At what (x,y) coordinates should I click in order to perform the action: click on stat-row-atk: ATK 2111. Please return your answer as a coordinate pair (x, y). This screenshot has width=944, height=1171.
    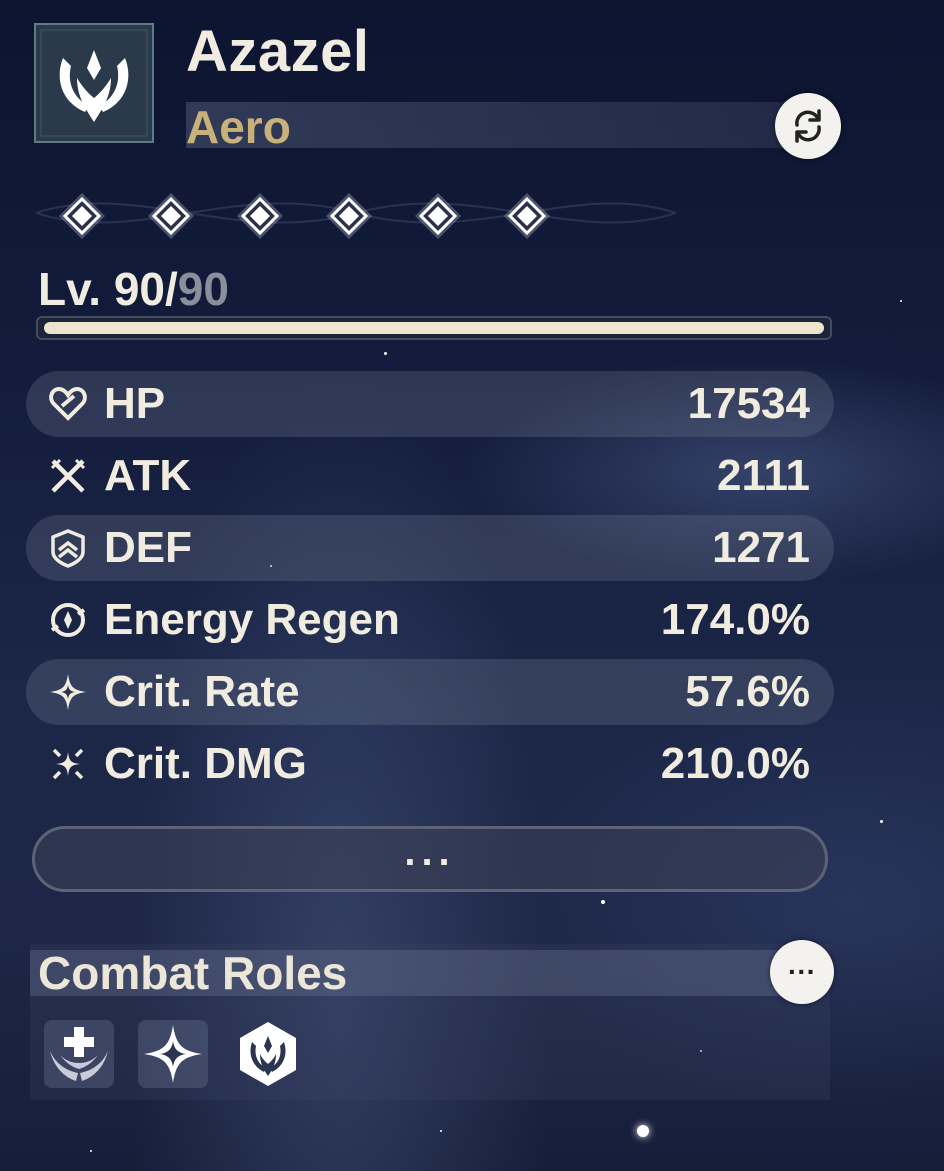
    Looking at the image, I should click on (430, 476).